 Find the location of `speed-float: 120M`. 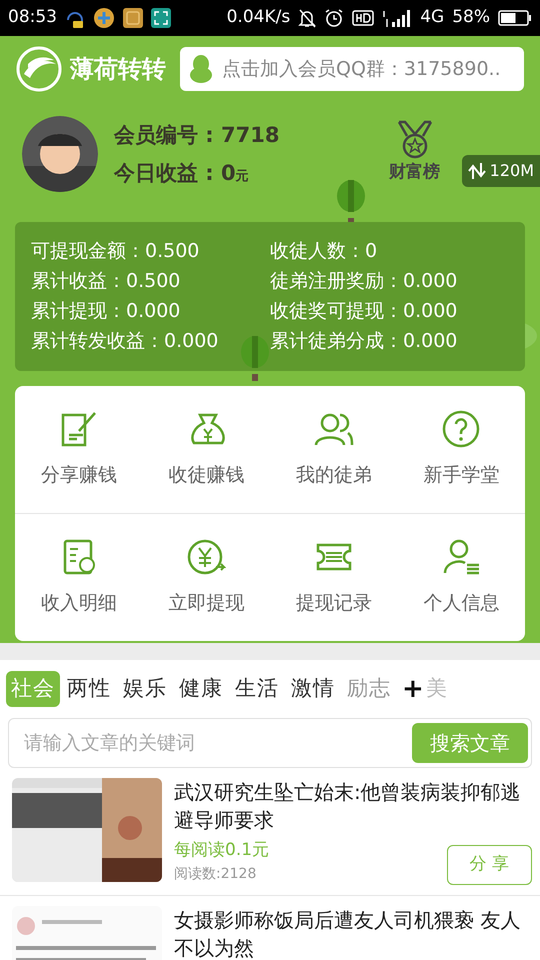

speed-float: 120M is located at coordinates (501, 171).